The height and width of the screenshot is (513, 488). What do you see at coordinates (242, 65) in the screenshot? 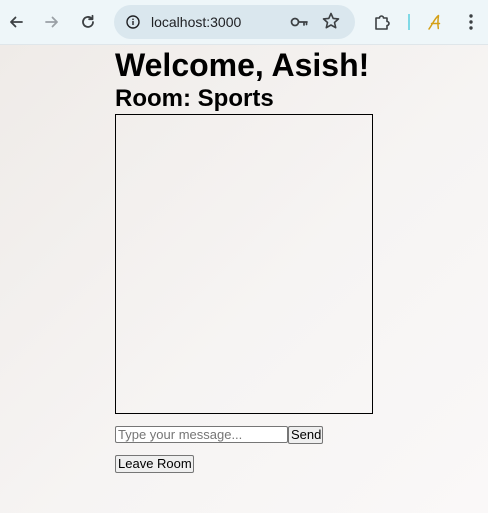
I see `welcome-heading: Welcome, Asish!` at bounding box center [242, 65].